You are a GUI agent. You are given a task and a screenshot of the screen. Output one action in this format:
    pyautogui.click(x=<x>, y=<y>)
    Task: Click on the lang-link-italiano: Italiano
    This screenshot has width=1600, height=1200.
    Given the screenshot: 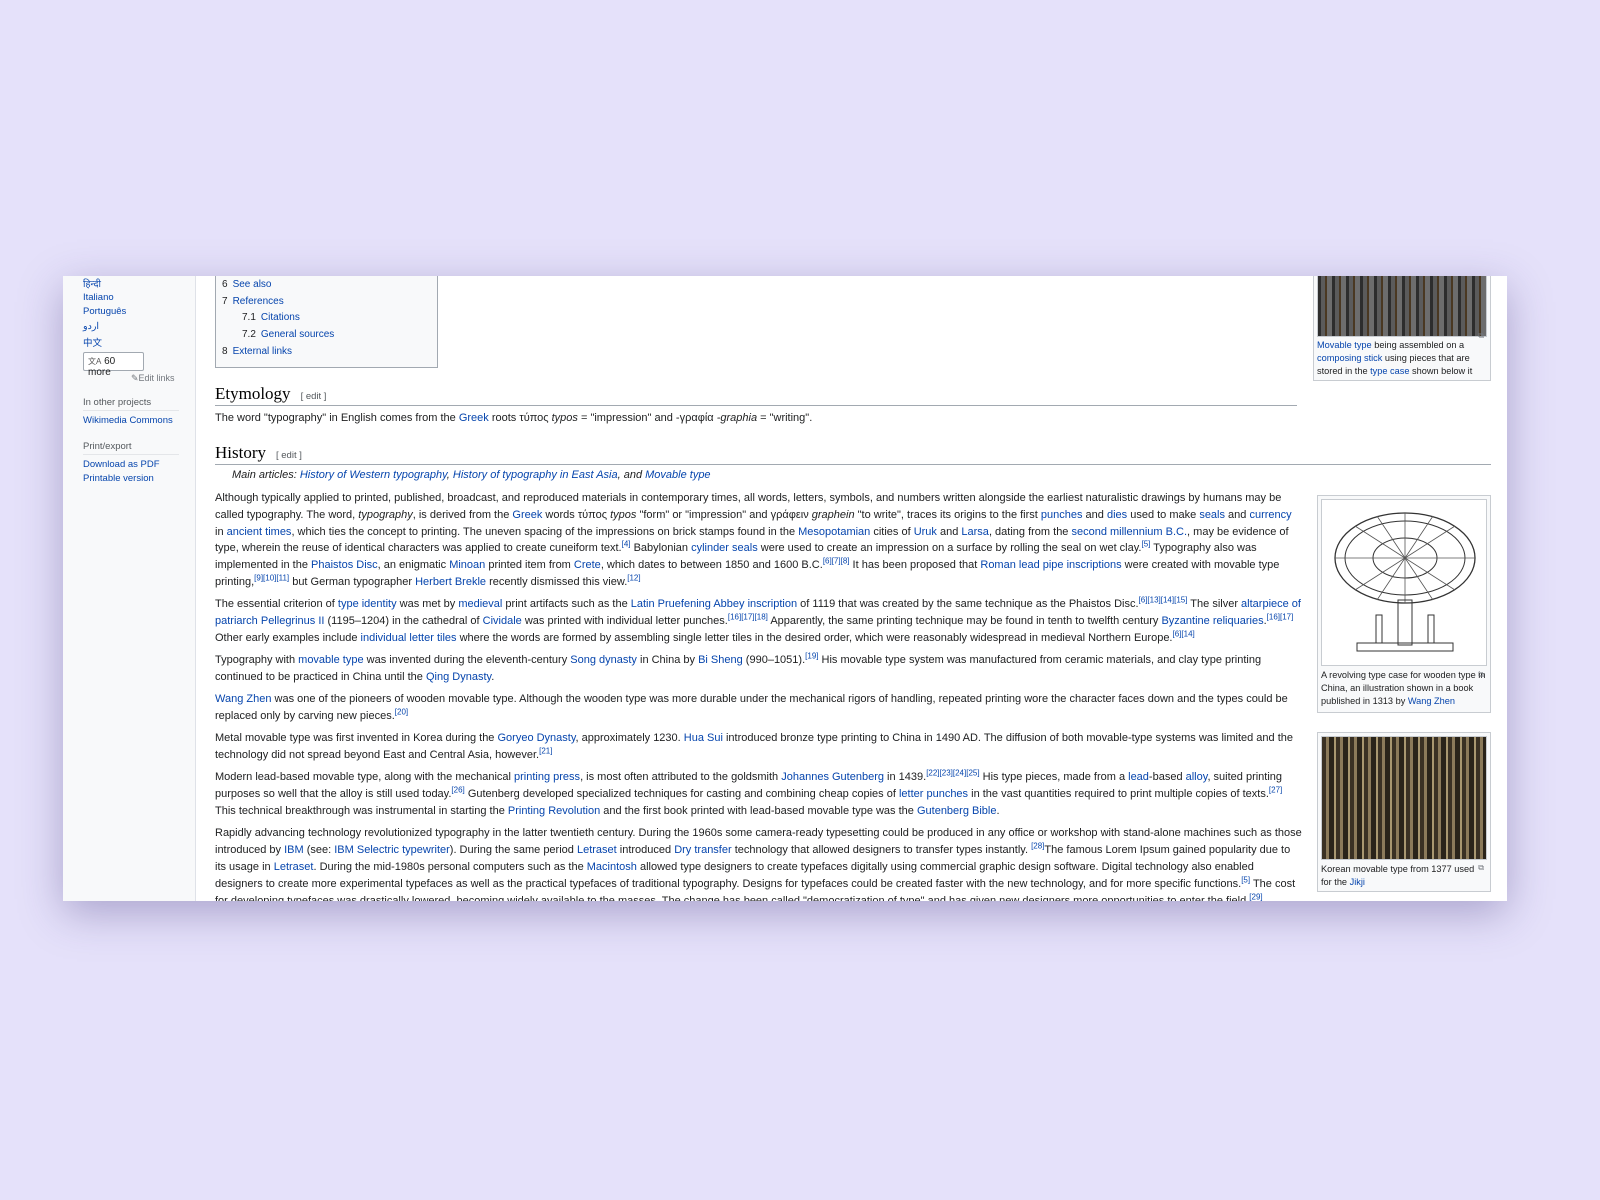 What is the action you would take?
    pyautogui.click(x=98, y=297)
    